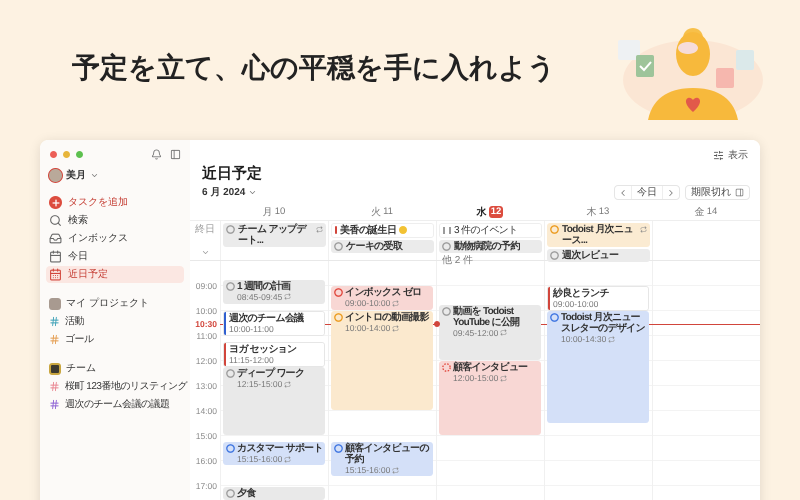 The height and width of the screenshot is (500, 800). What do you see at coordinates (604, 211) in the screenshot?
I see `date-label: 13` at bounding box center [604, 211].